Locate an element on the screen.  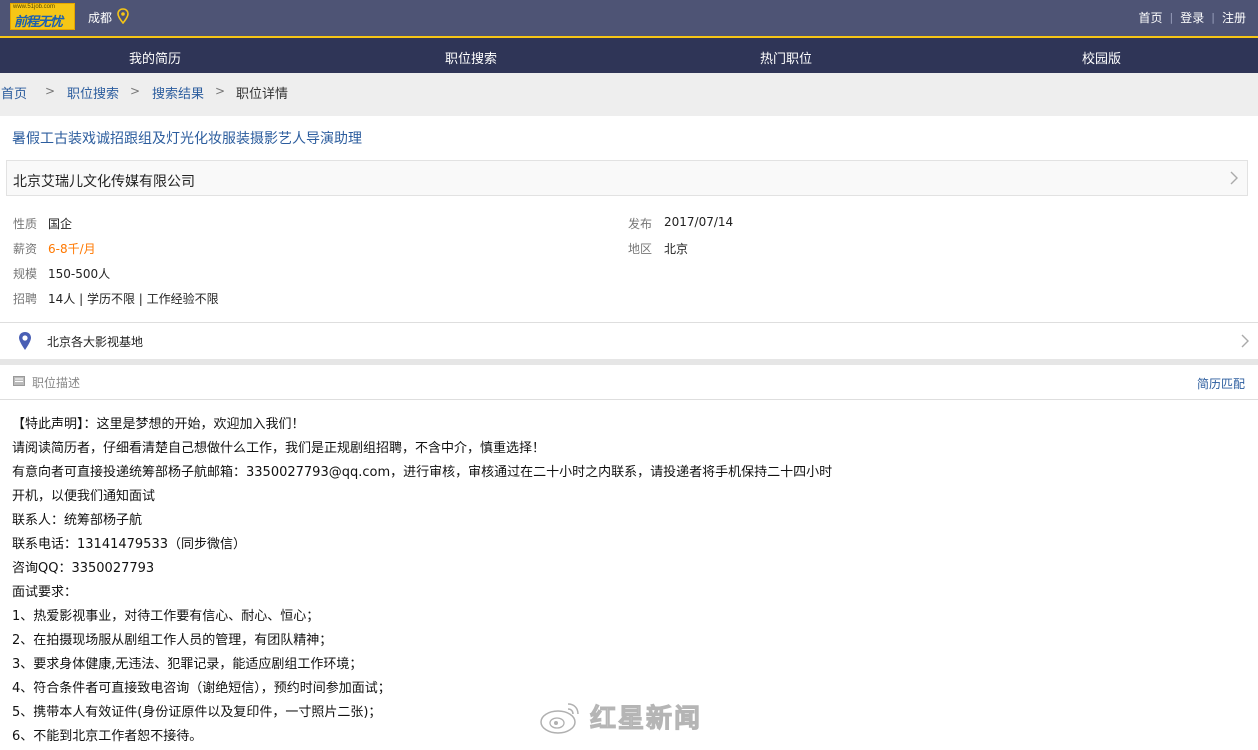
weibo-icon is located at coordinates (559, 718).